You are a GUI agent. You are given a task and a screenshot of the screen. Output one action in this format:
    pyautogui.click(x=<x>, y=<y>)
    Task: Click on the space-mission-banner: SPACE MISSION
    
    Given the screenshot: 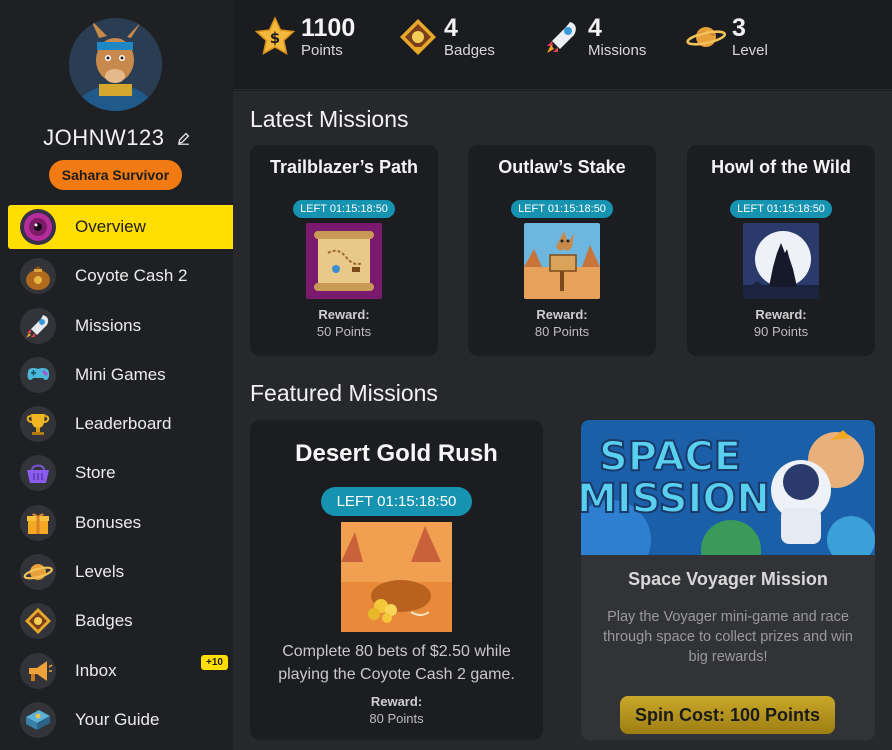 What is the action you would take?
    pyautogui.click(x=728, y=487)
    